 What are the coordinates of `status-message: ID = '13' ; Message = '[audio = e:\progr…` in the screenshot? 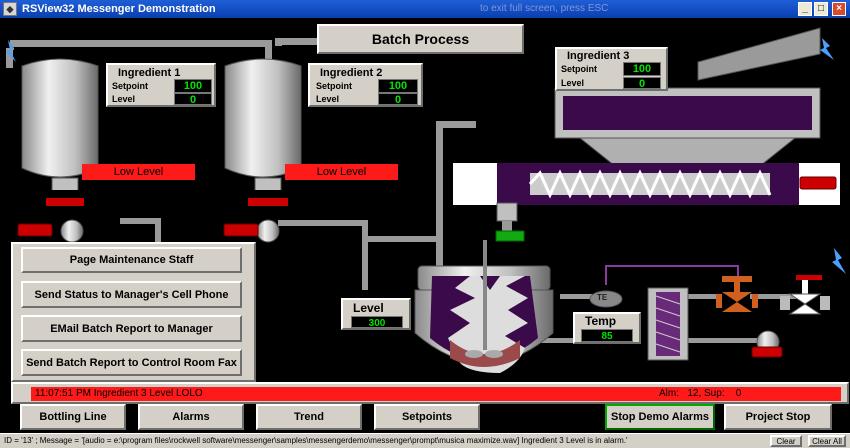 It's located at (316, 440).